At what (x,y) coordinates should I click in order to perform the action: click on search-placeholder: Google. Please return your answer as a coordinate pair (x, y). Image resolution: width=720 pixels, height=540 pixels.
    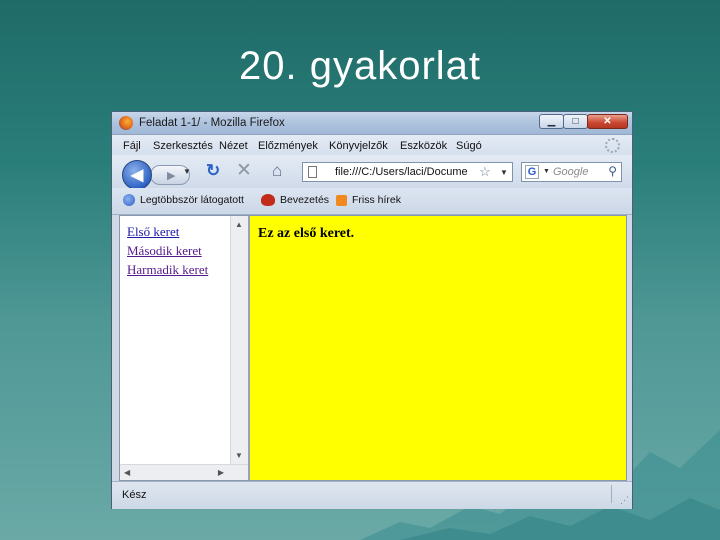
    Looking at the image, I should click on (579, 172).